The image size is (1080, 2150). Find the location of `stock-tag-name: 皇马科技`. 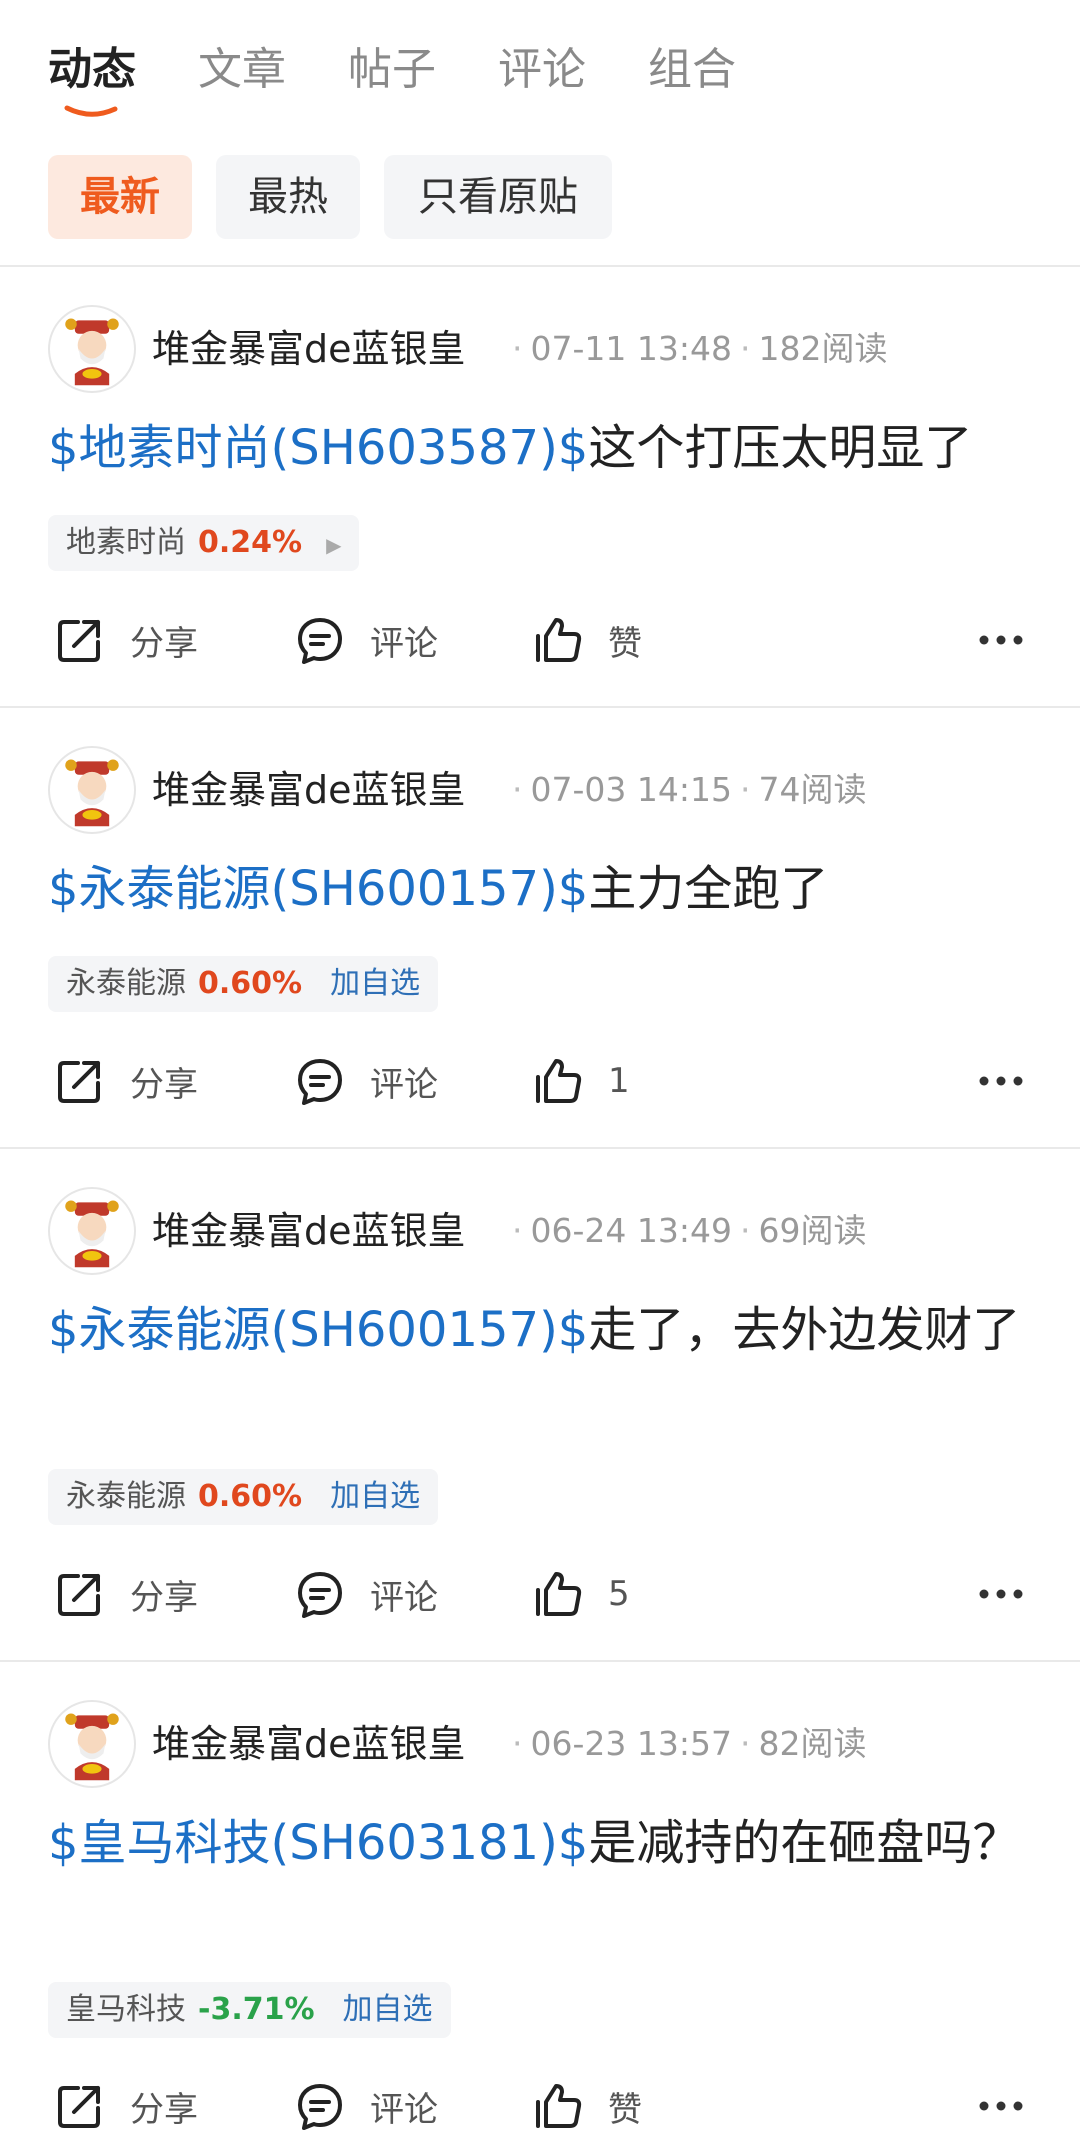

stock-tag-name: 皇马科技 is located at coordinates (126, 2009).